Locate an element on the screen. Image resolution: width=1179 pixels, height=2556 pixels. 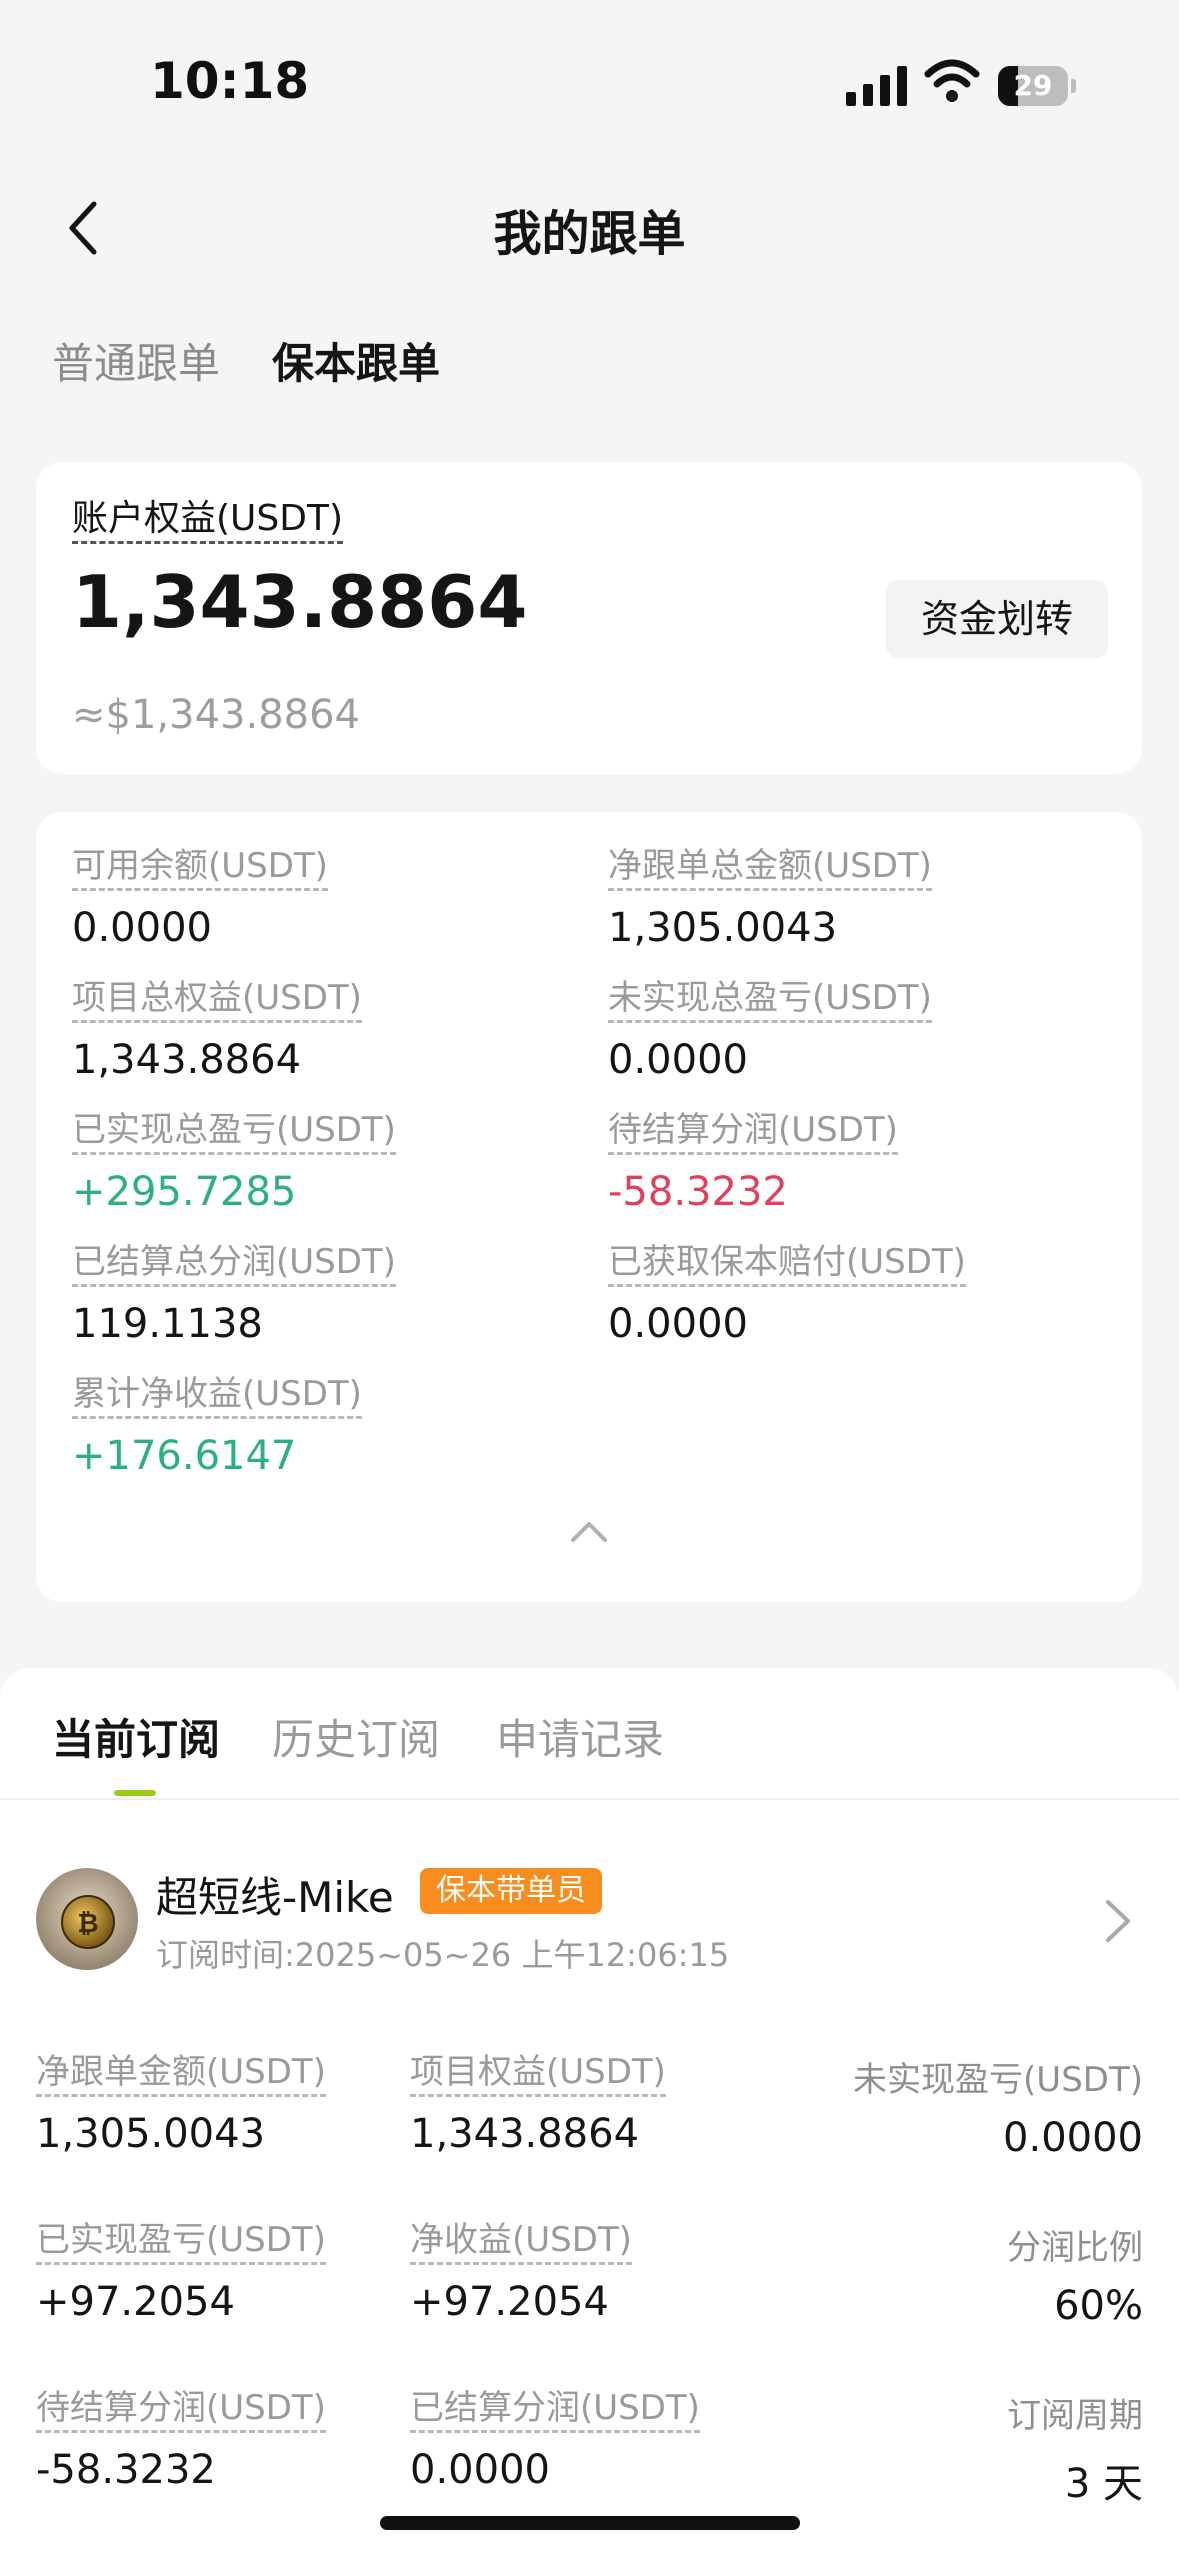
subscription-end-value: 2025-05-29 上午12:06:15 is located at coordinates (928, 2551).